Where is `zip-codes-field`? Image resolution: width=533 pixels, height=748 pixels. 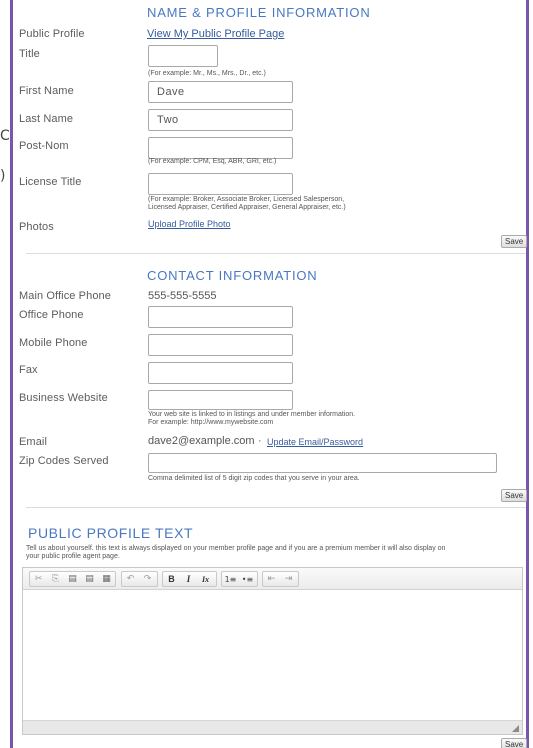 zip-codes-field is located at coordinates (322, 463).